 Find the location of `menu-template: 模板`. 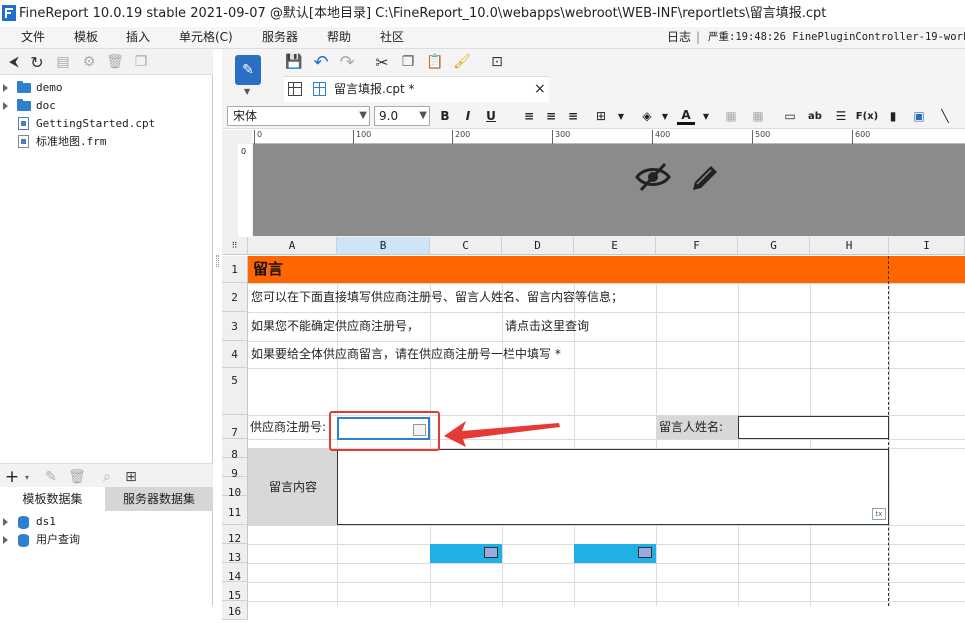

menu-template: 模板 is located at coordinates (86, 37).